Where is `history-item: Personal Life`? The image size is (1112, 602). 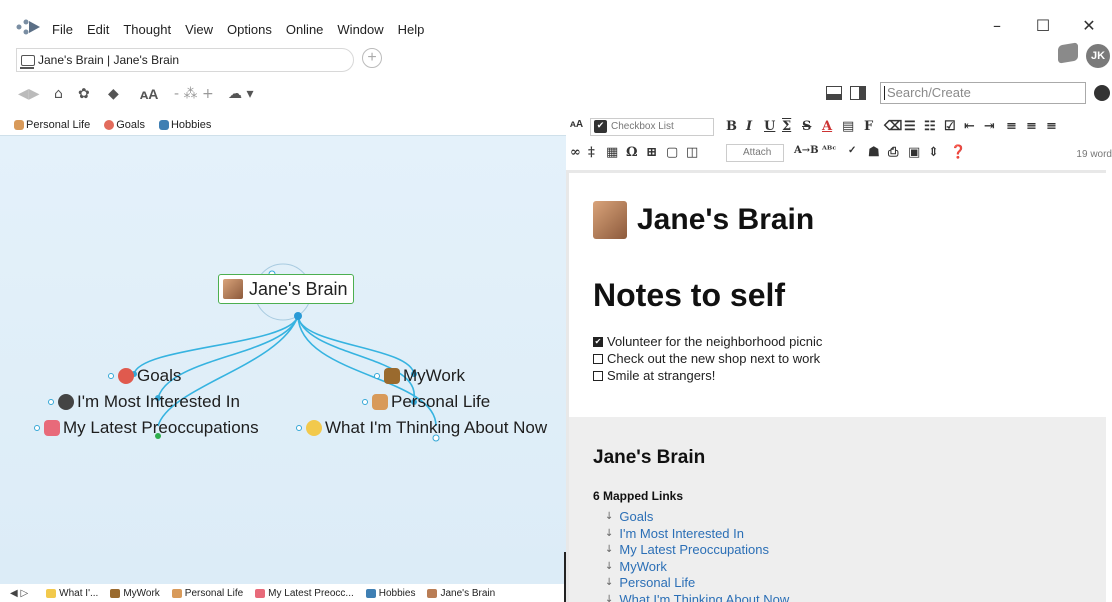
history-item: Personal Life is located at coordinates (207, 593).